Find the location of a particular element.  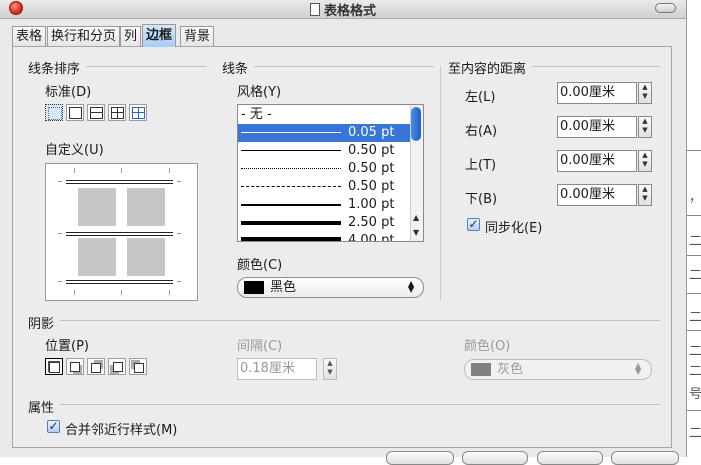

style-none-label: - 无 - is located at coordinates (256, 114).